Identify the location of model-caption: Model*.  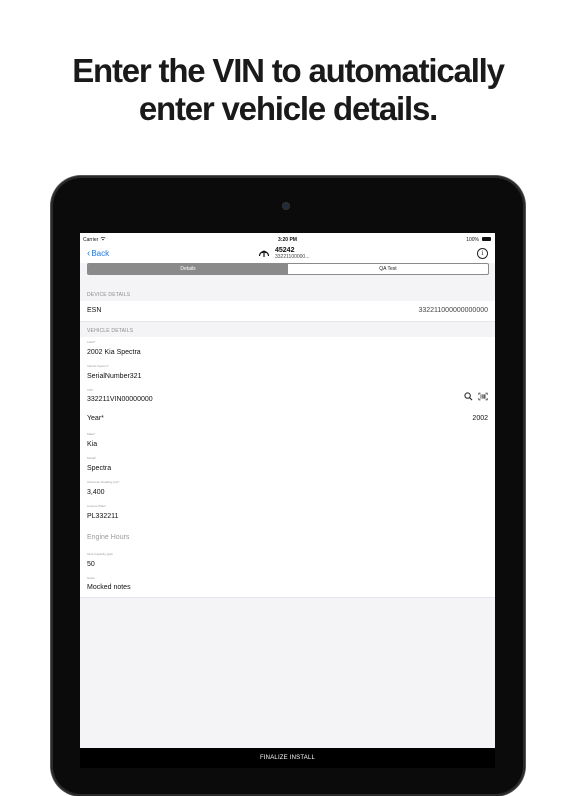
(92, 458).